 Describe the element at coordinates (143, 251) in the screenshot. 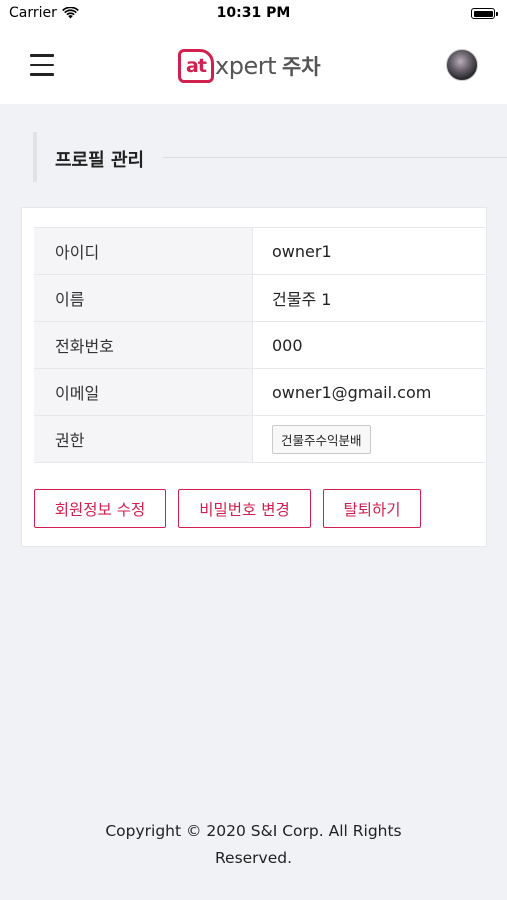

I see `row-label-id: 아이디` at that location.